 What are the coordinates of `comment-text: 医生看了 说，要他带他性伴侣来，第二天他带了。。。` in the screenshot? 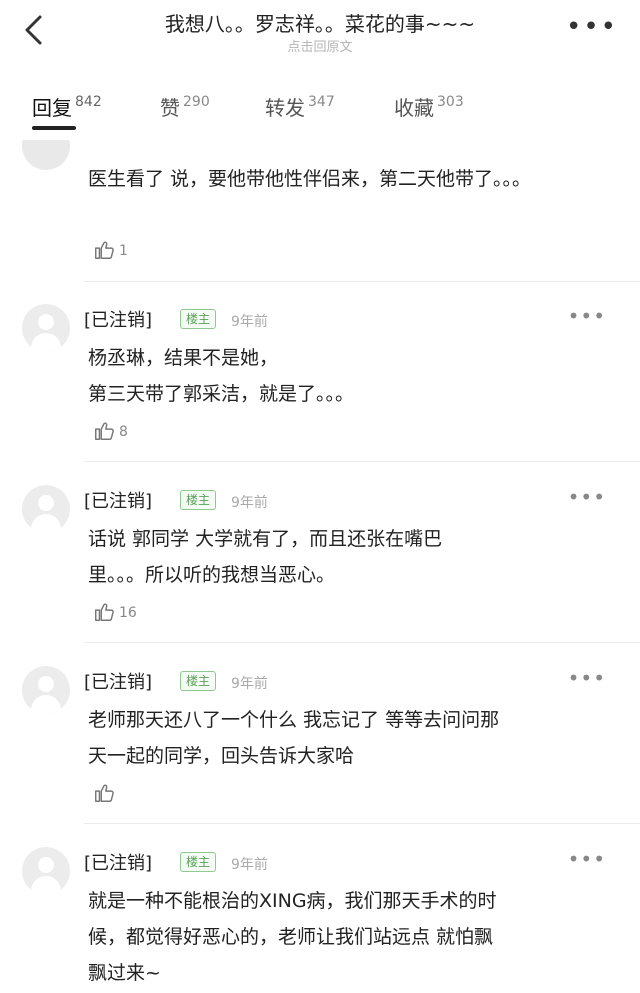 It's located at (310, 179).